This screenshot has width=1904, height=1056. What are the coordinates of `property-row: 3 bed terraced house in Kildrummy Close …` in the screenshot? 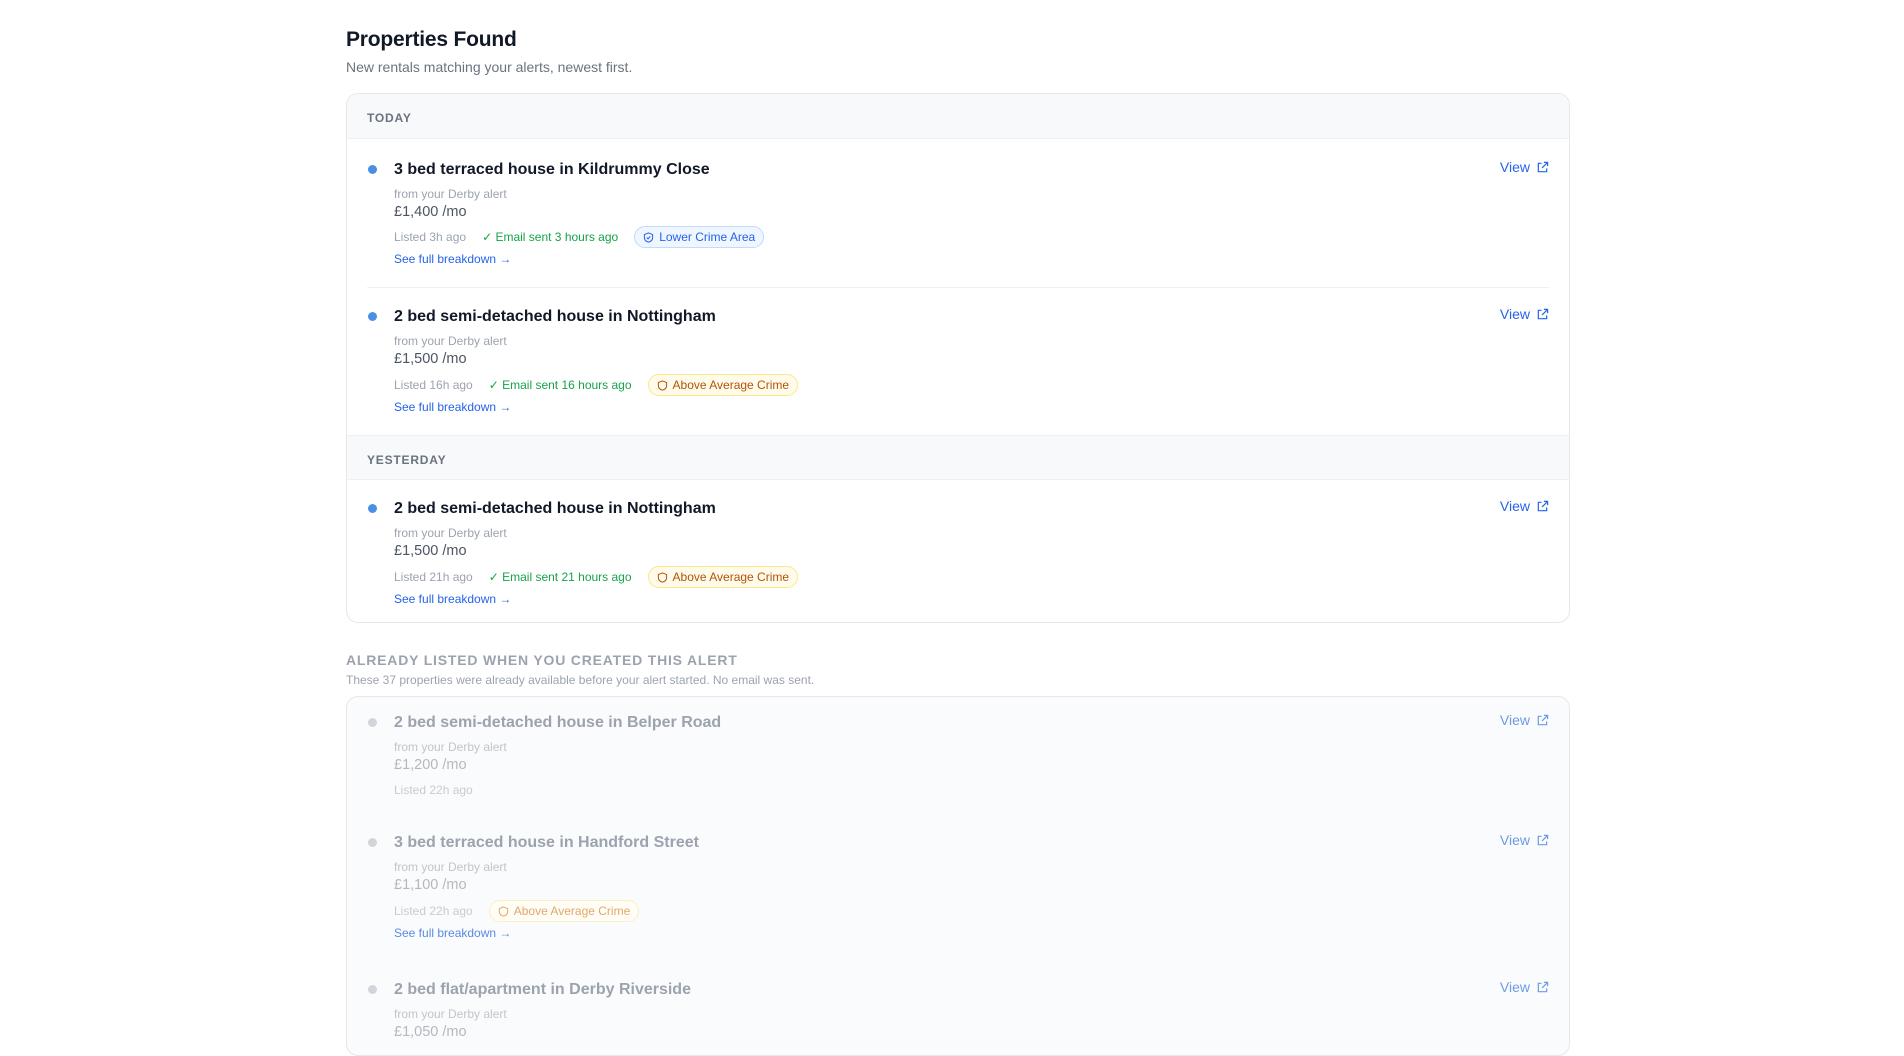 It's located at (958, 213).